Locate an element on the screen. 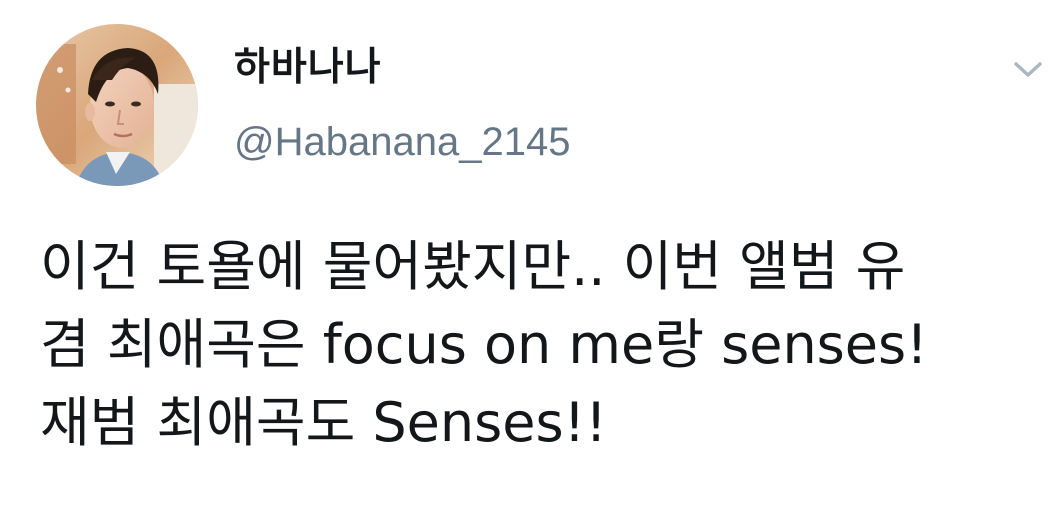 The image size is (1053, 513). avatar-image is located at coordinates (117, 105).